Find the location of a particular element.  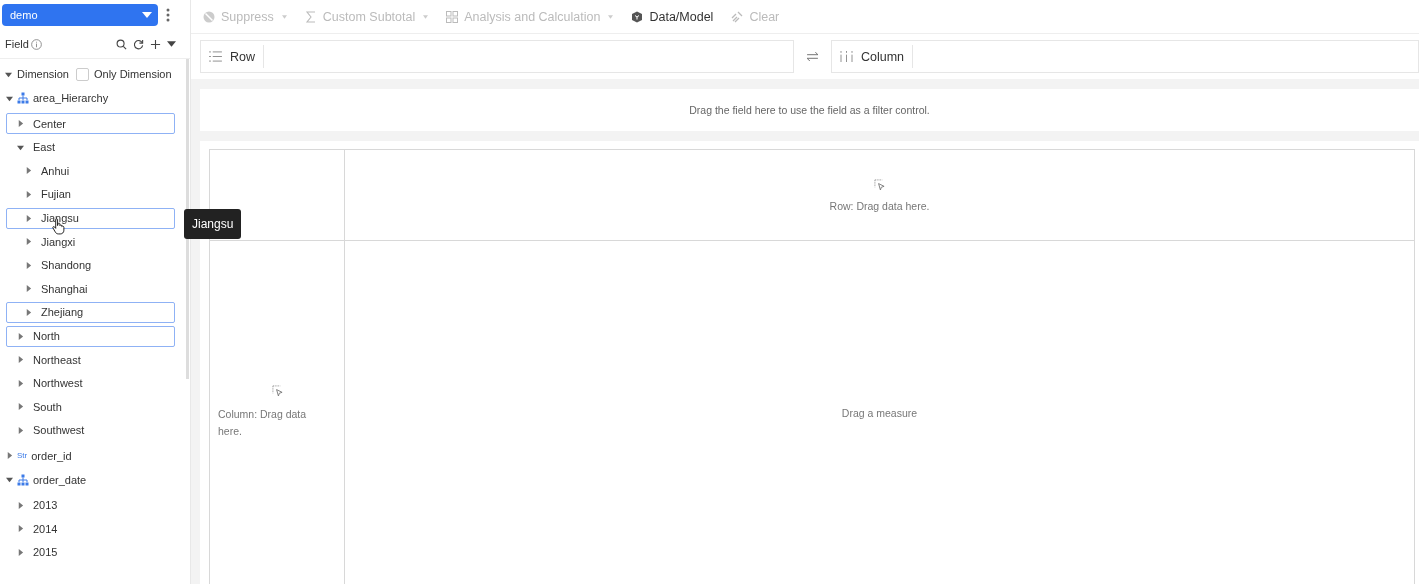

info-icon is located at coordinates (36, 44).